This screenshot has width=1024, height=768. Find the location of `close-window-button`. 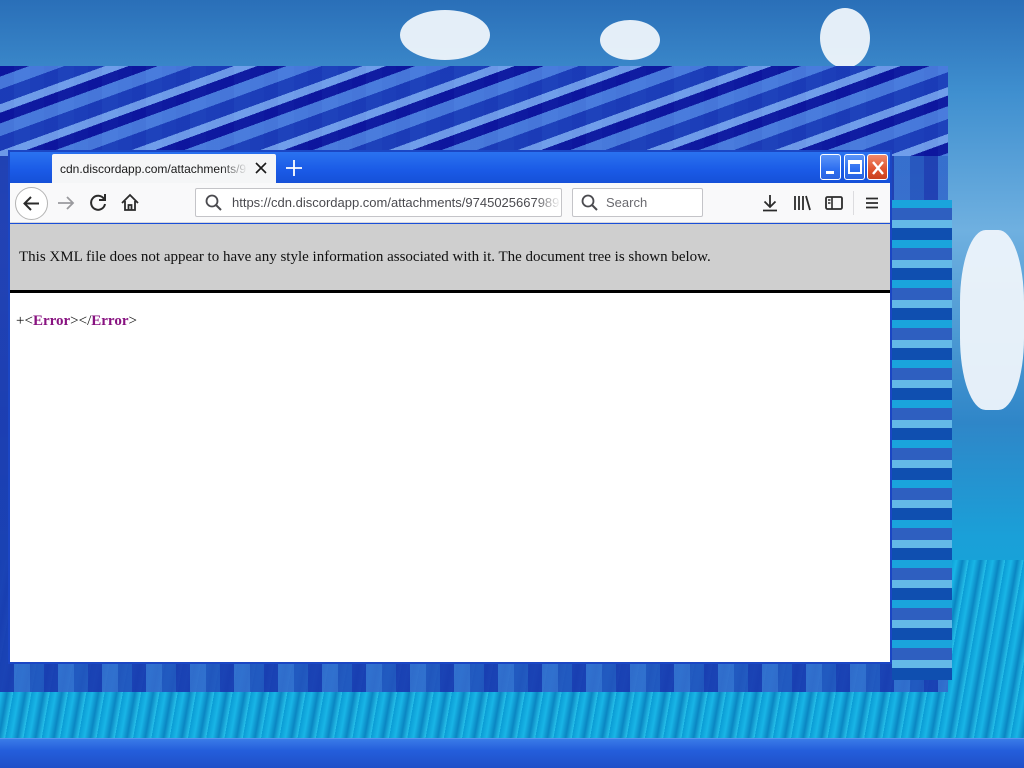

close-window-button is located at coordinates (877, 167).